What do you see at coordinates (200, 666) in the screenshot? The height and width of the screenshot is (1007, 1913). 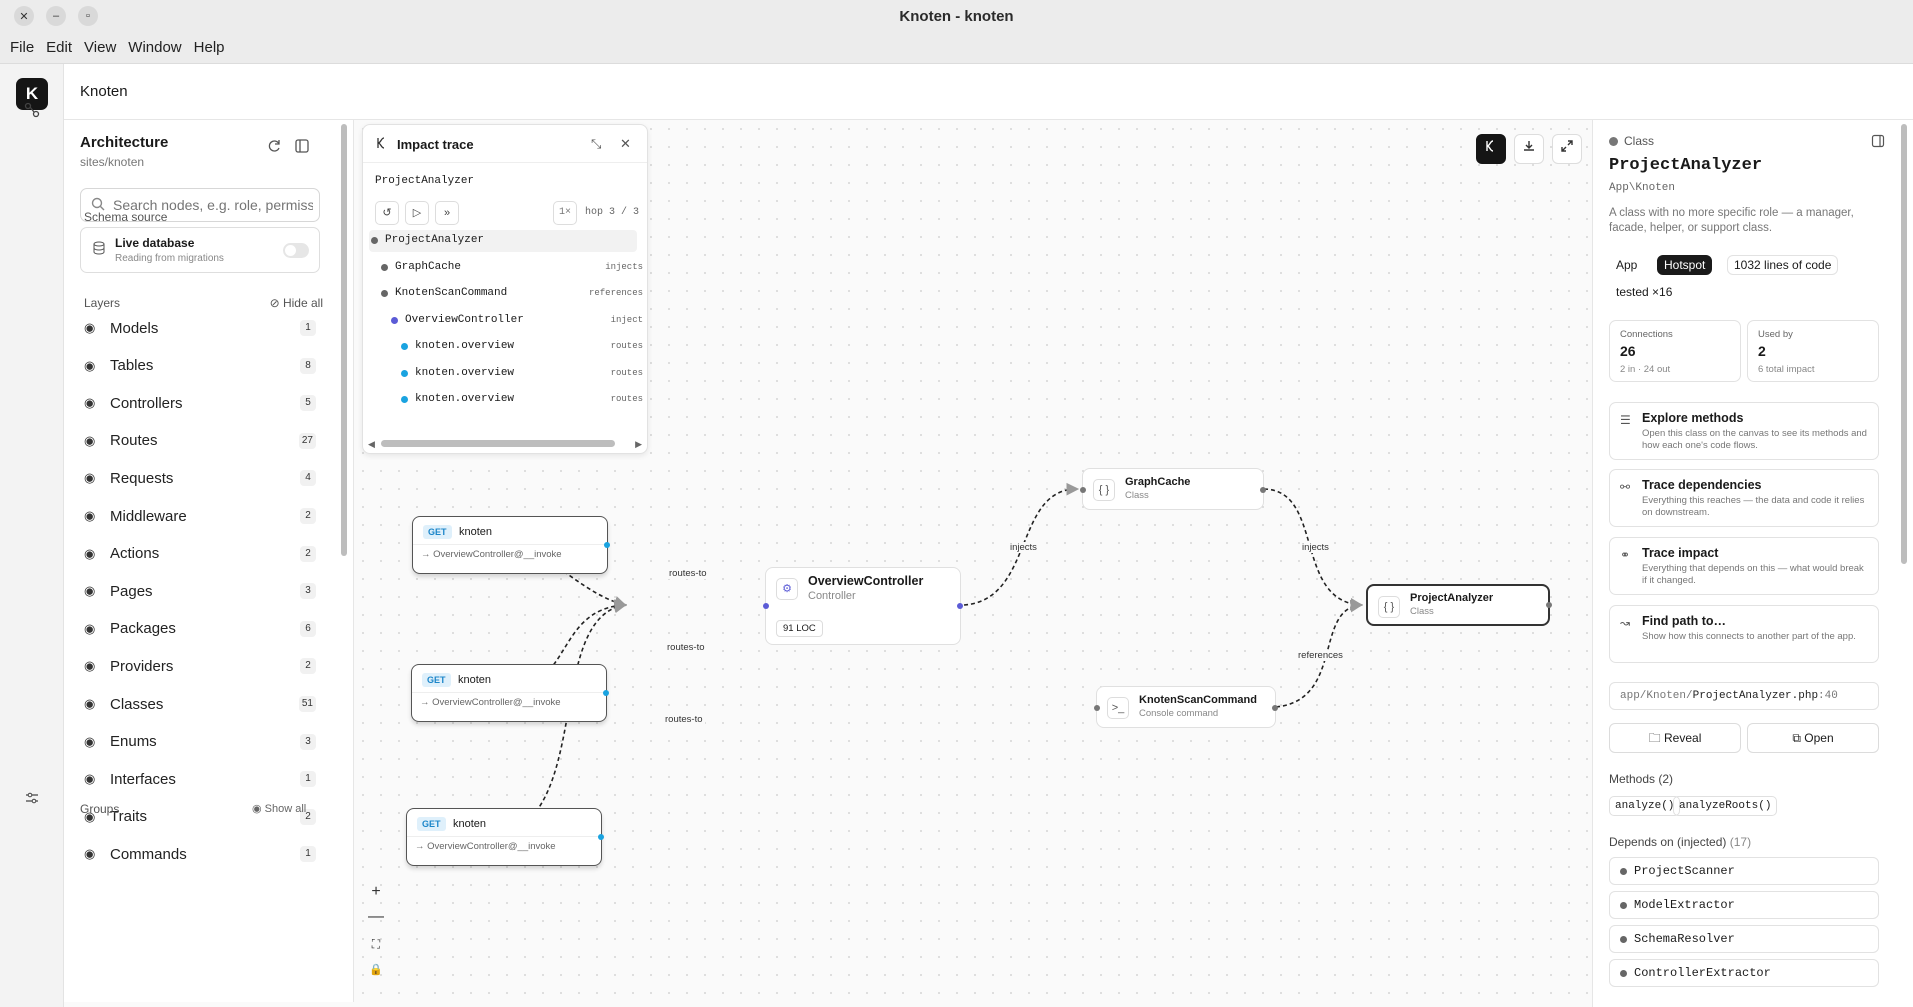 I see `layer-item-providers: ◉ Providers 2` at bounding box center [200, 666].